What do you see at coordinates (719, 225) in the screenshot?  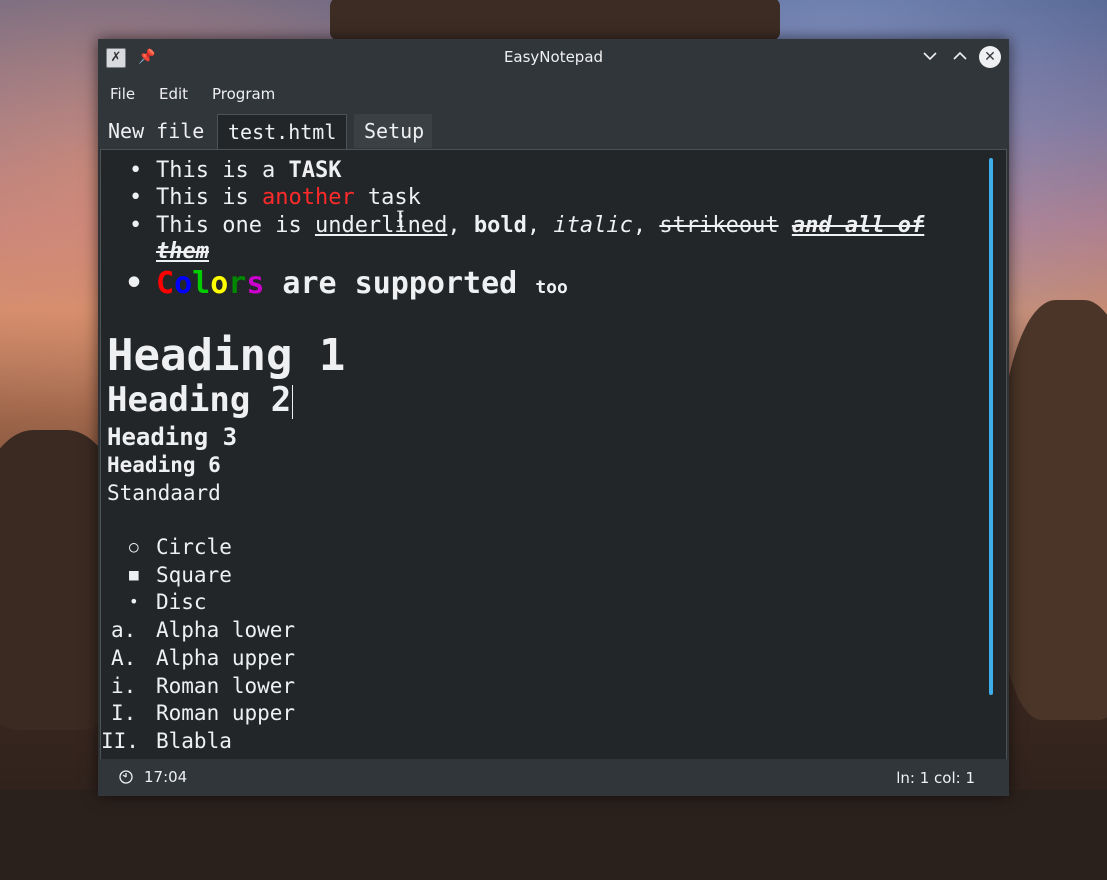 I see `strikeout-text: strikeout` at bounding box center [719, 225].